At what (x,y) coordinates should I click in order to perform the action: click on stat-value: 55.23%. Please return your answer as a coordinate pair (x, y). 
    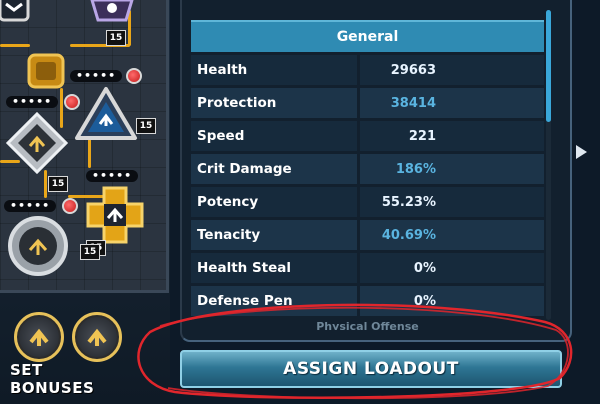
    Looking at the image, I should click on (452, 202).